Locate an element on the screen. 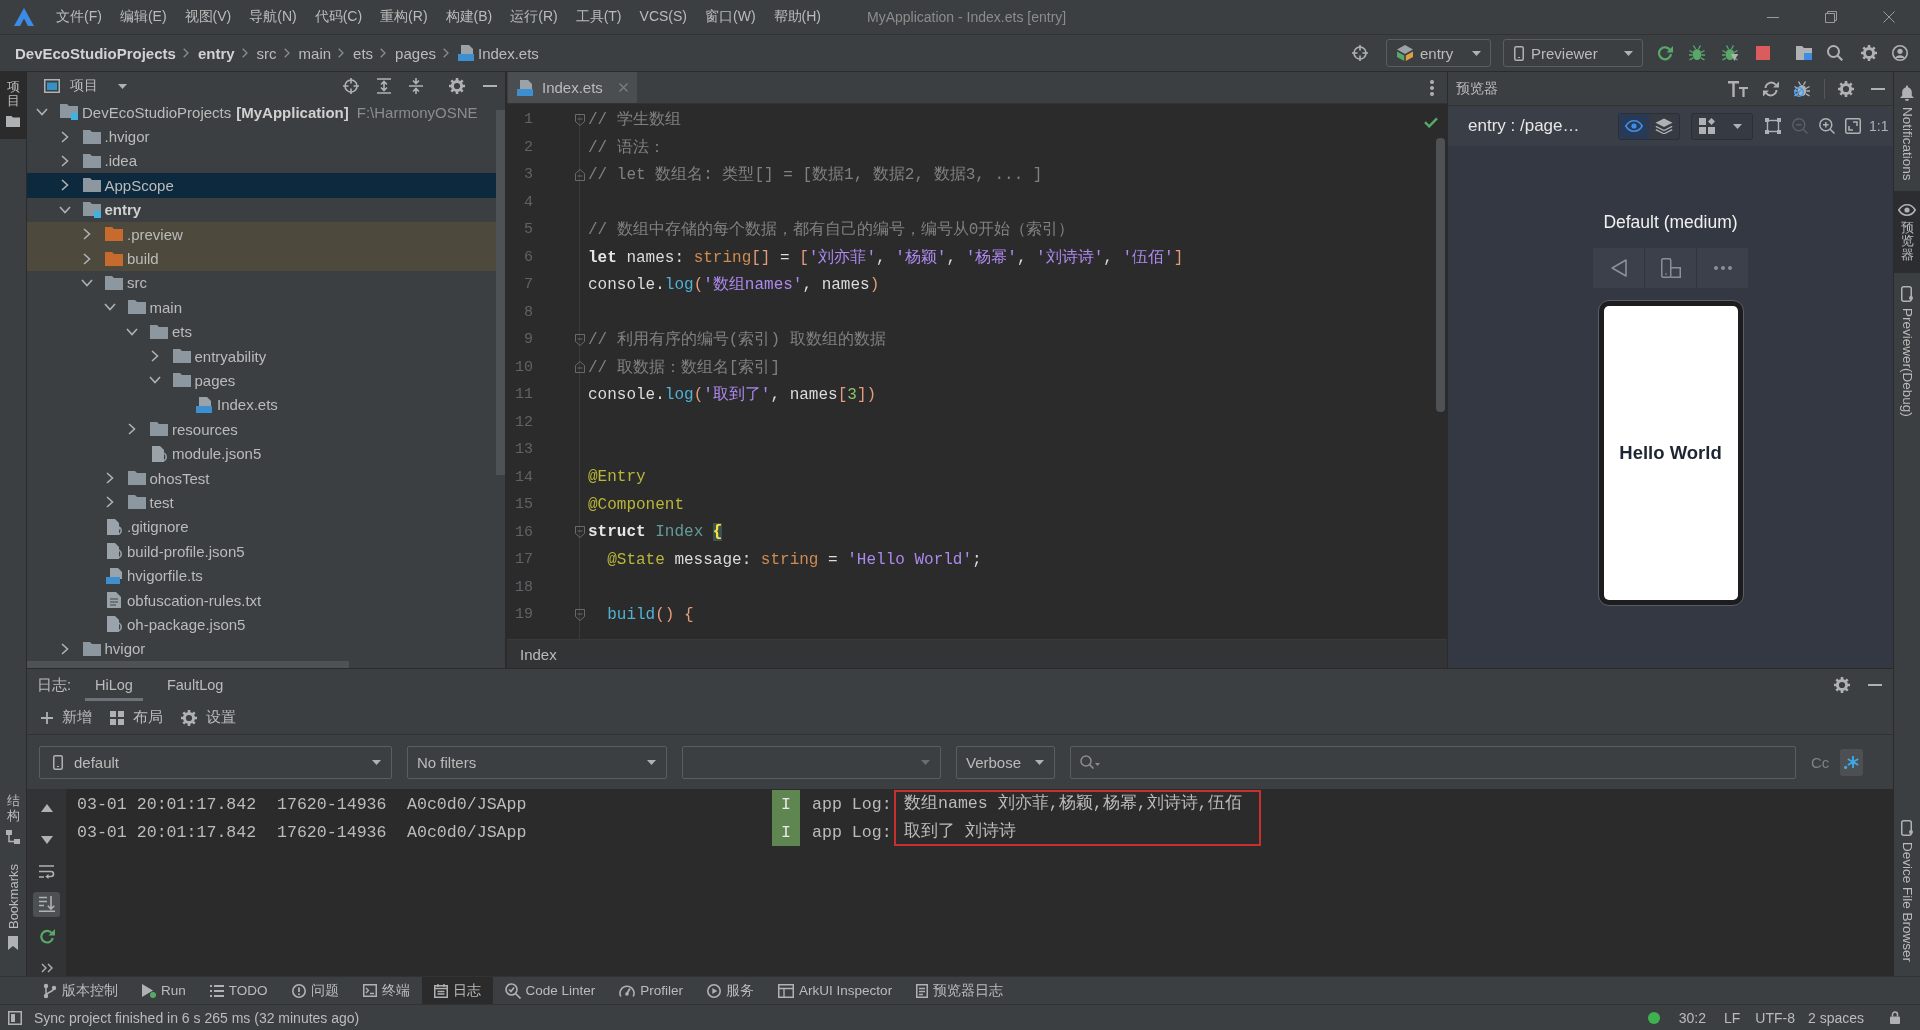 The width and height of the screenshot is (1920, 1030). breadcrumb-item: Index.ets is located at coordinates (508, 53).